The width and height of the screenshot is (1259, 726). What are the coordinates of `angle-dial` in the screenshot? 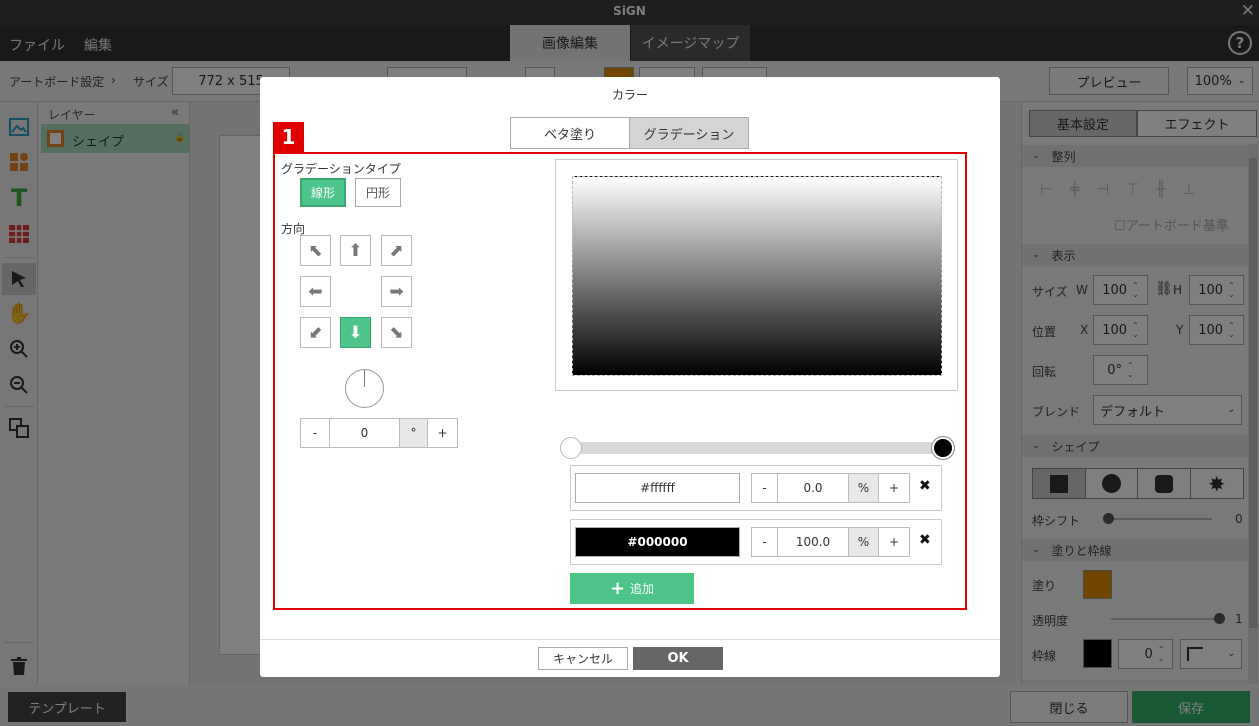 It's located at (364, 388).